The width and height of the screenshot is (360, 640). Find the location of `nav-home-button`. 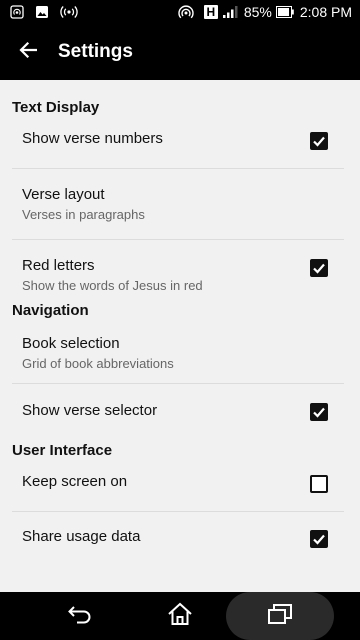

nav-home-button is located at coordinates (180, 616).